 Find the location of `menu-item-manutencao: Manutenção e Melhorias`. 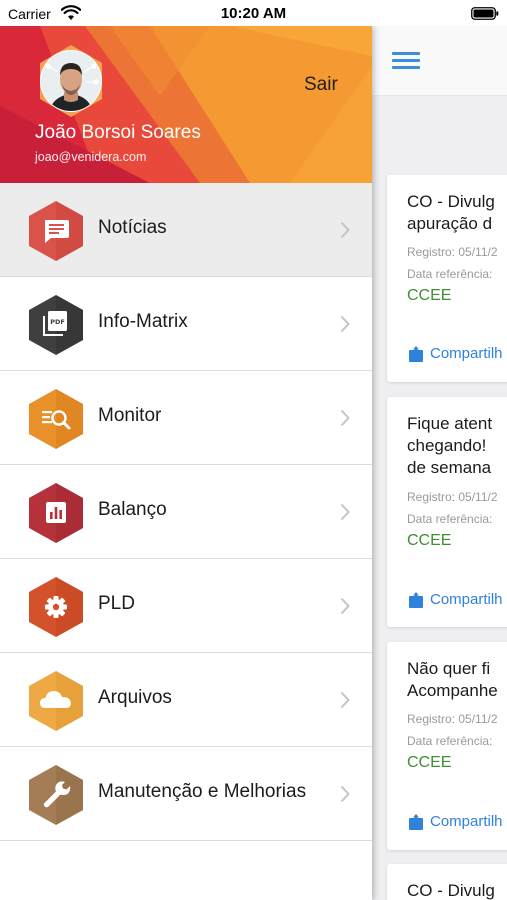

menu-item-manutencao: Manutenção e Melhorias is located at coordinates (186, 794).